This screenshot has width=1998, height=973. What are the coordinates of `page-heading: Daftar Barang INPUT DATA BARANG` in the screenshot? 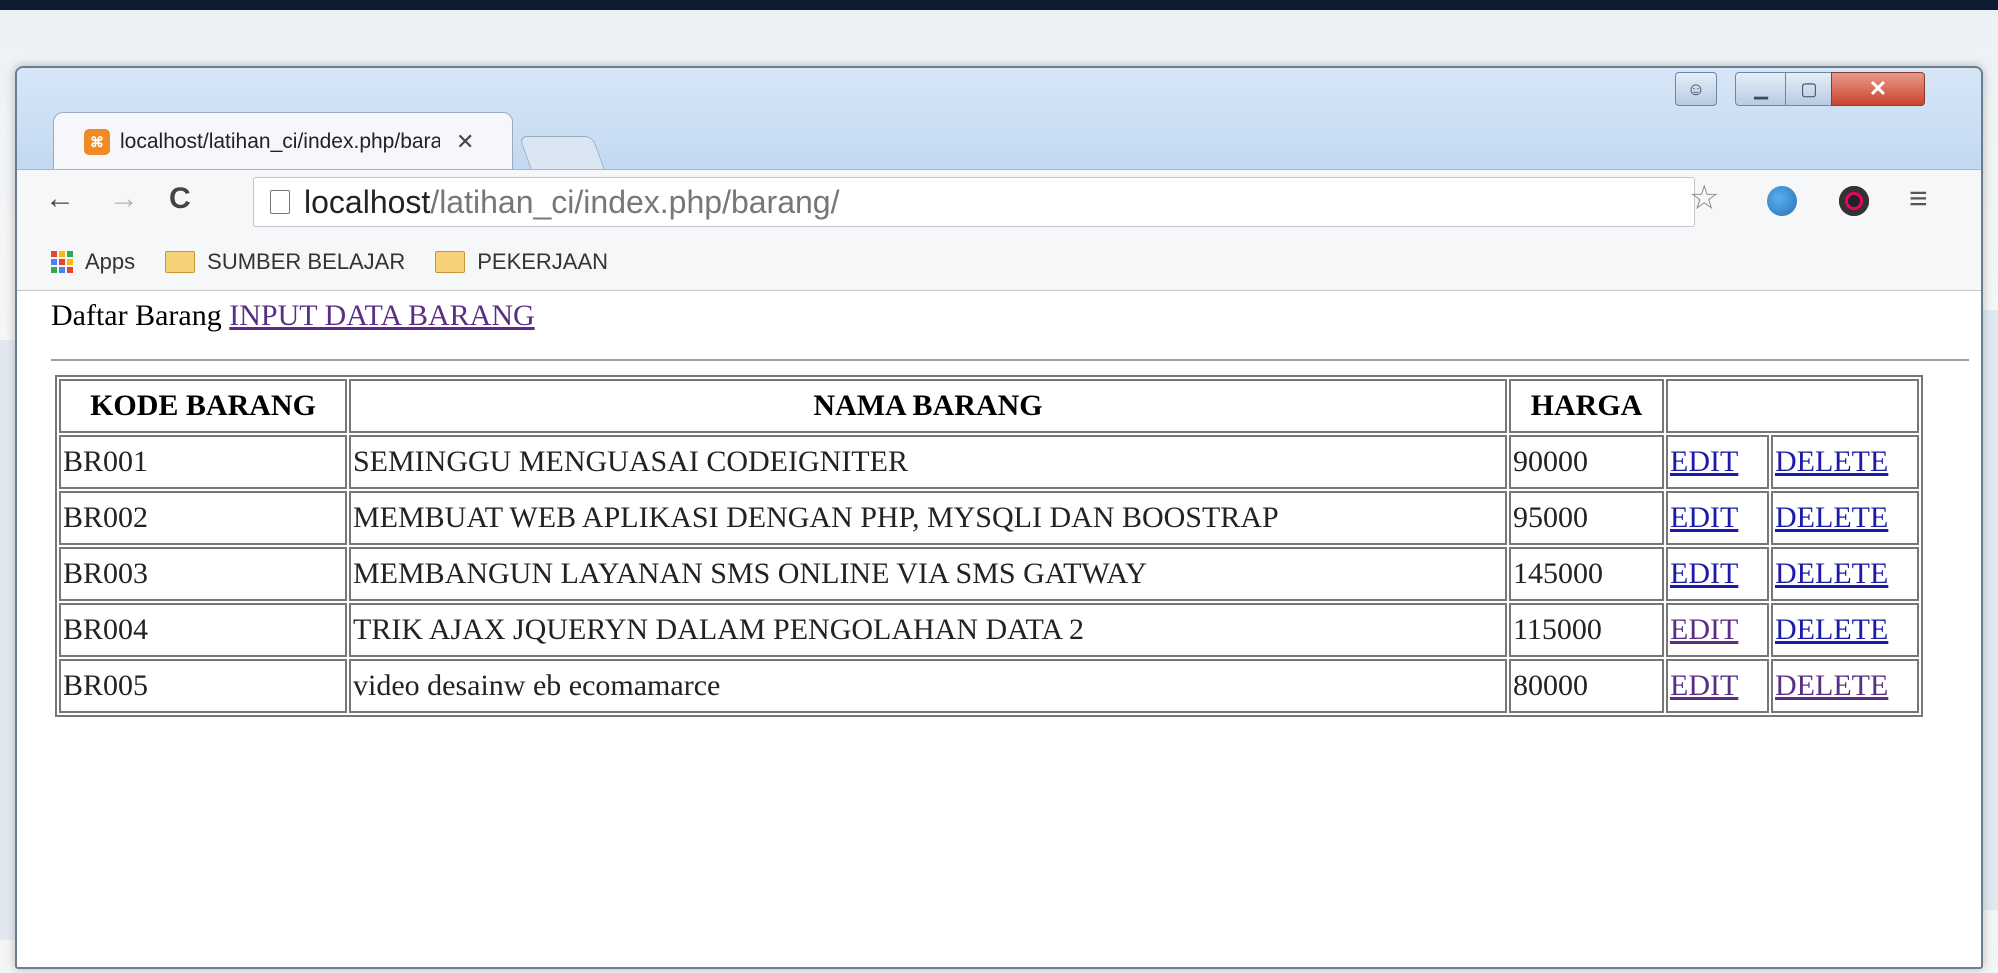 It's located at (293, 316).